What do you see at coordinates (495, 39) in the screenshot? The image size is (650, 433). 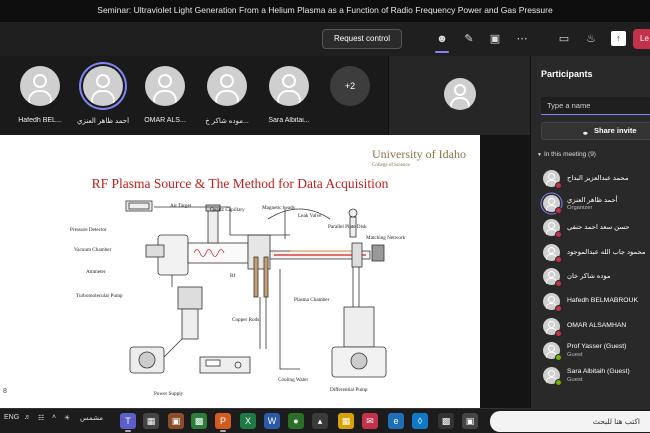 I see `rooms-icon: ▣` at bounding box center [495, 39].